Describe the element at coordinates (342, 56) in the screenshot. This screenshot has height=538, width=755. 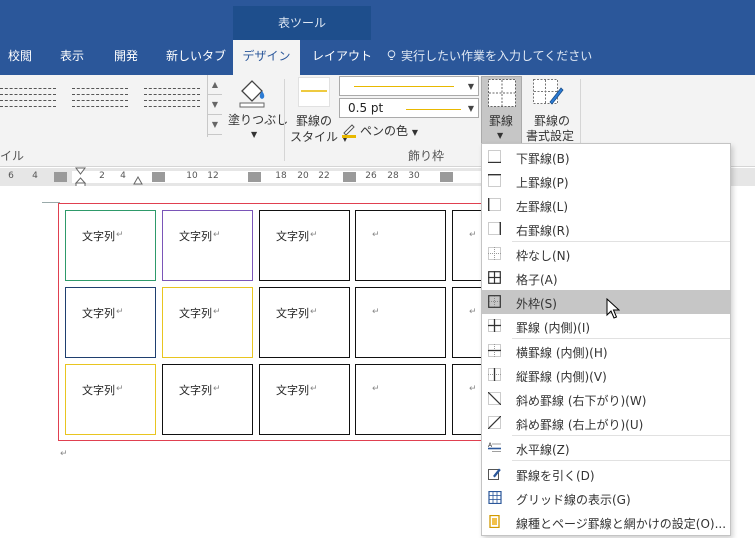
I see `tab-layout: レイアウト` at that location.